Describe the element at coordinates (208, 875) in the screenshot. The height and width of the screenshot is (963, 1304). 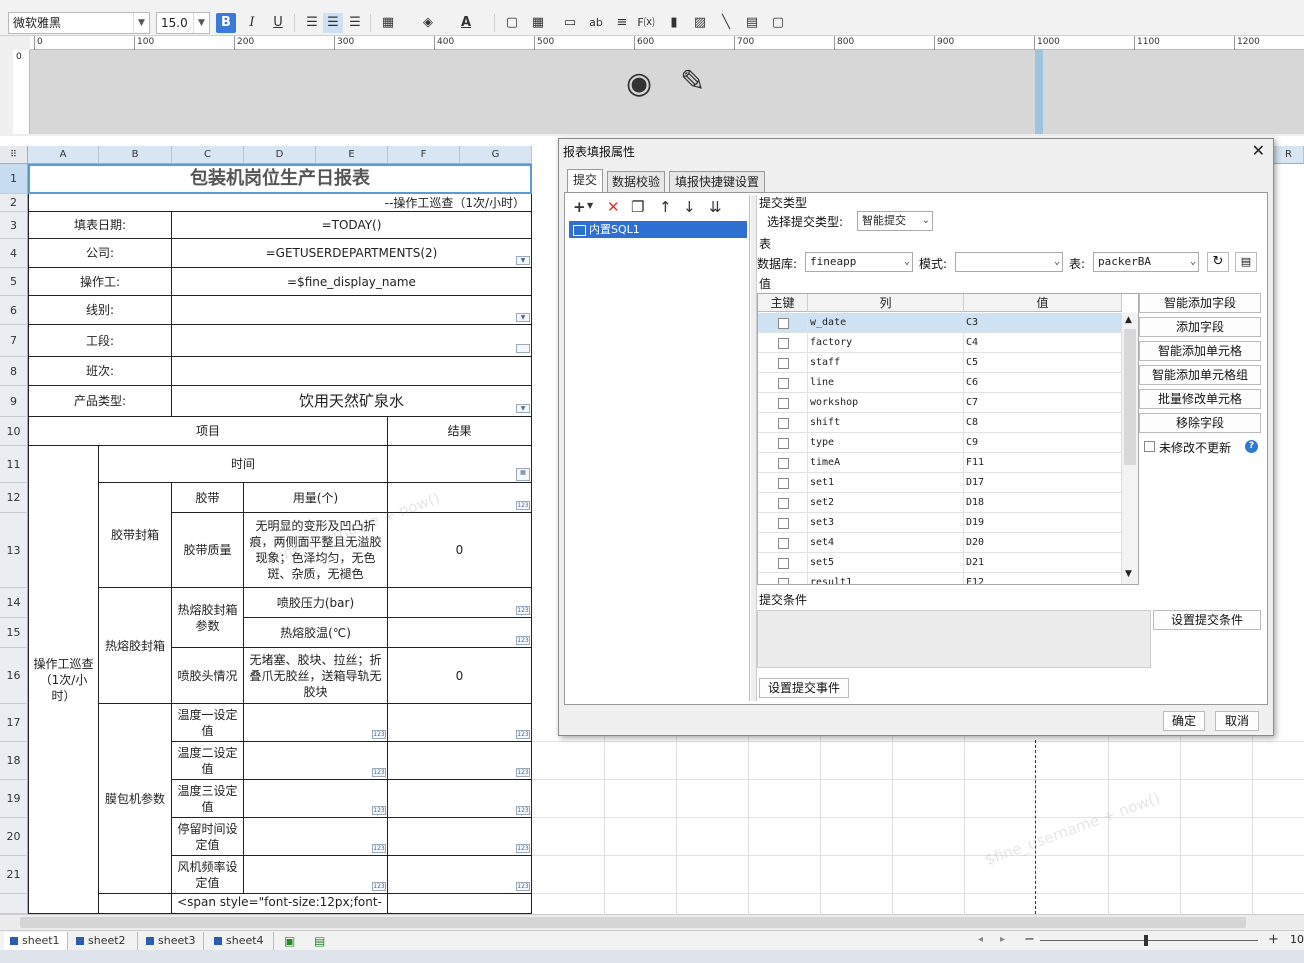
I see `fan-freq-label: 风机频率设定值` at that location.